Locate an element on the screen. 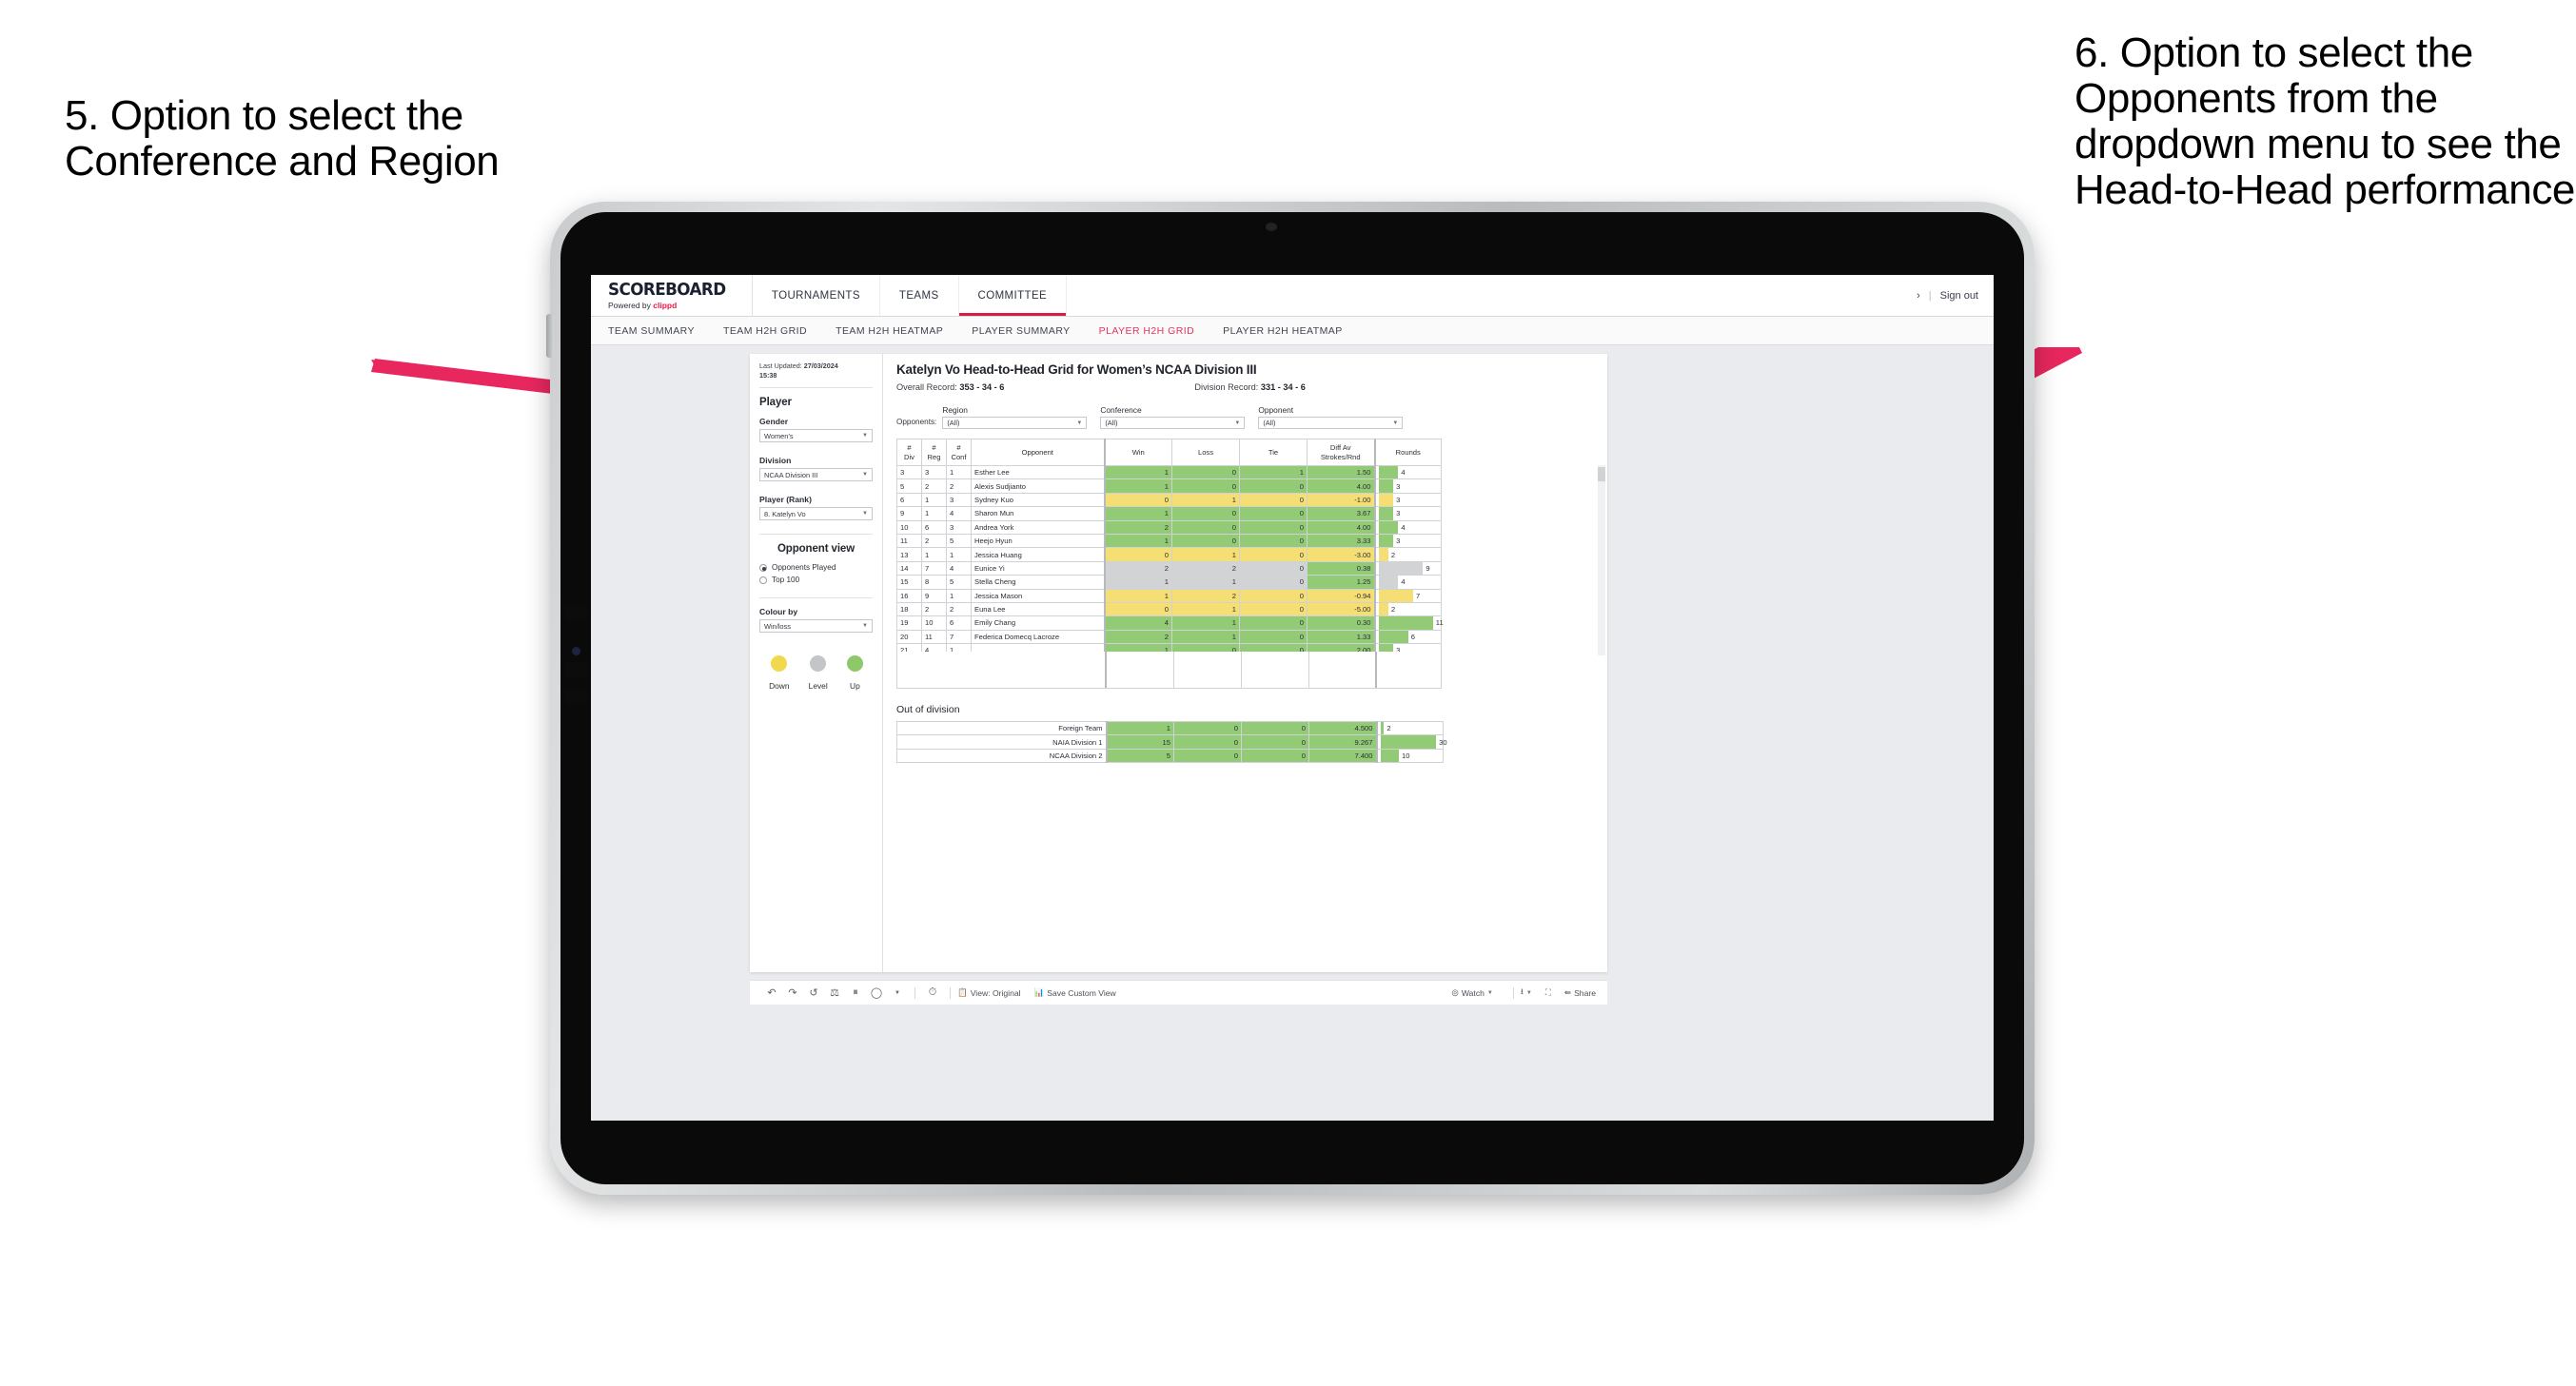  chevron-down-icon: ▼ is located at coordinates (897, 993).